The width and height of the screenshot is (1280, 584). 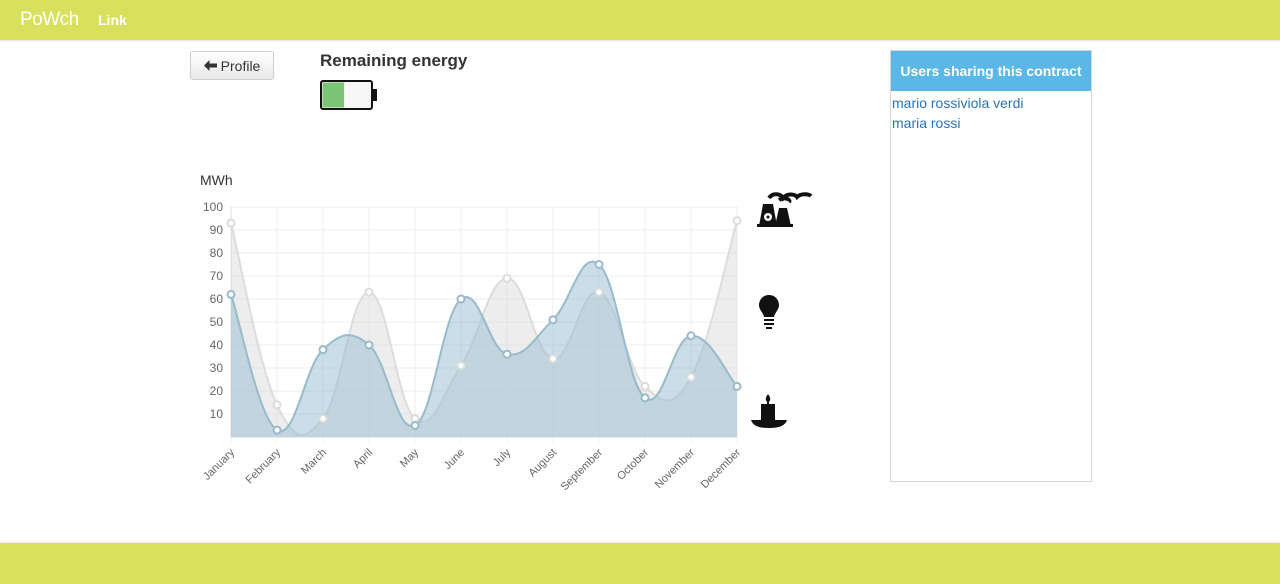 I want to click on x-tick-label: November, so click(x=675, y=468).